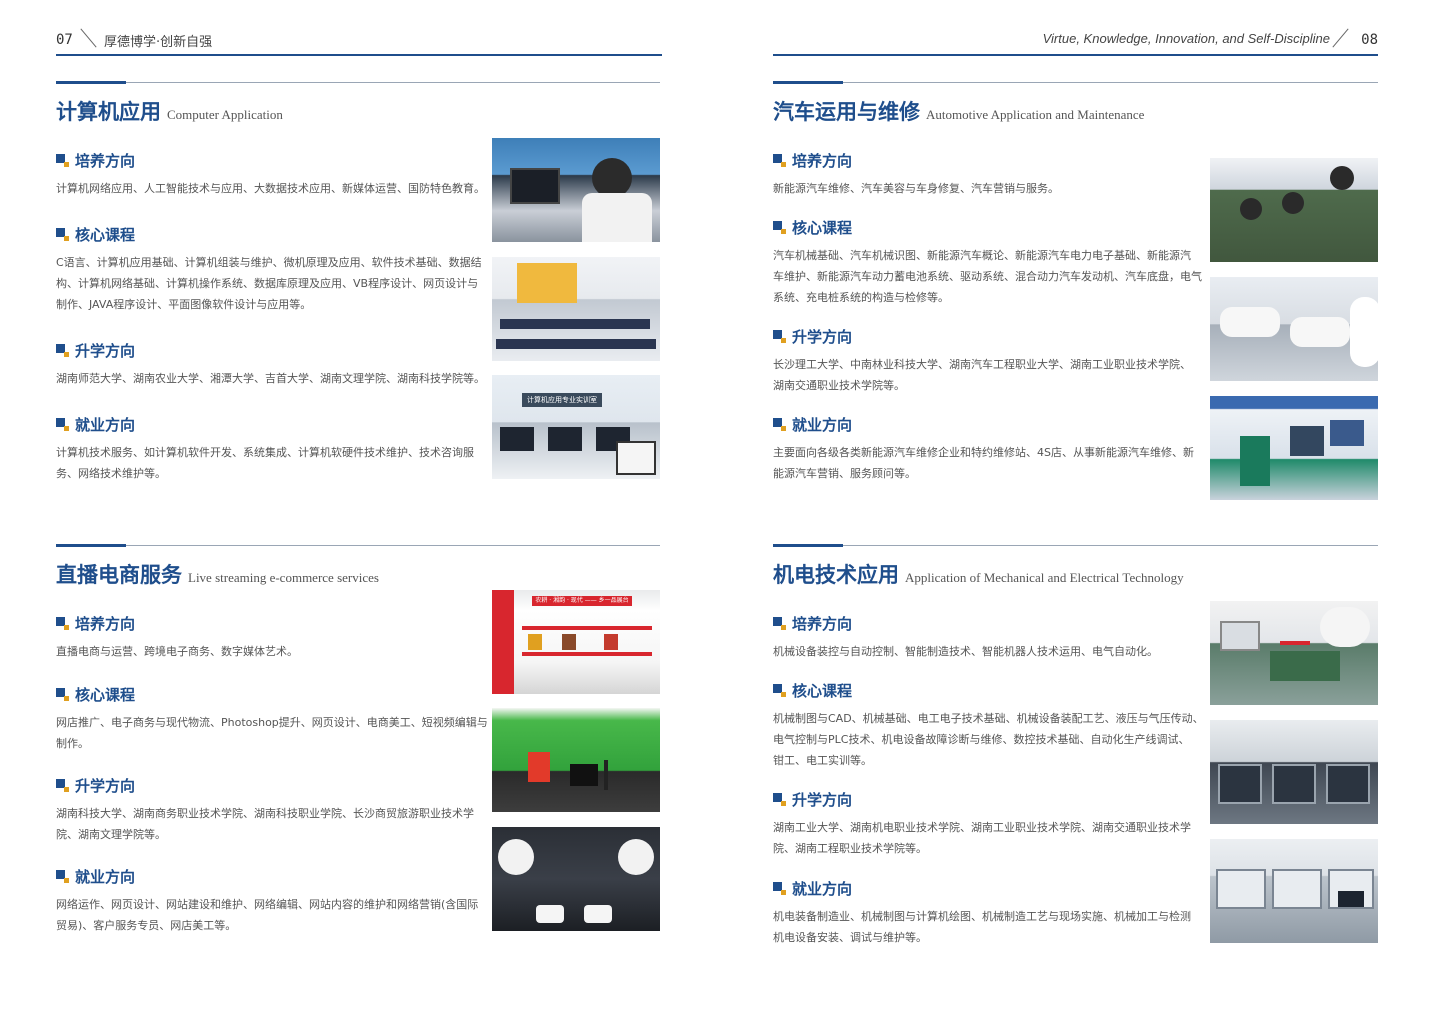  What do you see at coordinates (359, 40) in the screenshot?
I see `left-page-header: 07 厚德博学·创新自强` at bounding box center [359, 40].